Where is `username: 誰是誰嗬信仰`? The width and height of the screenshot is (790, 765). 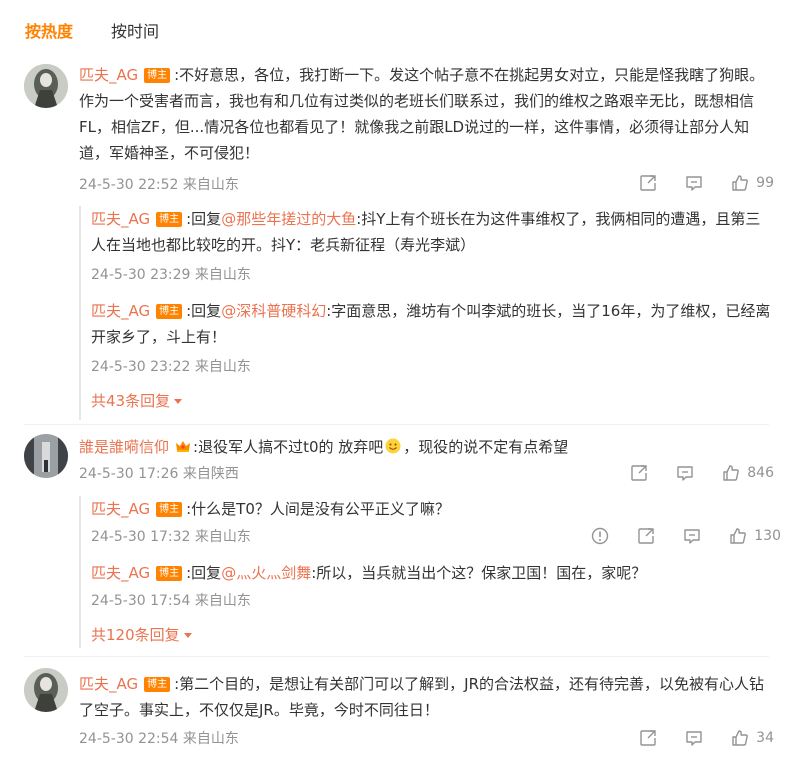 username: 誰是誰嗬信仰 is located at coordinates (124, 447).